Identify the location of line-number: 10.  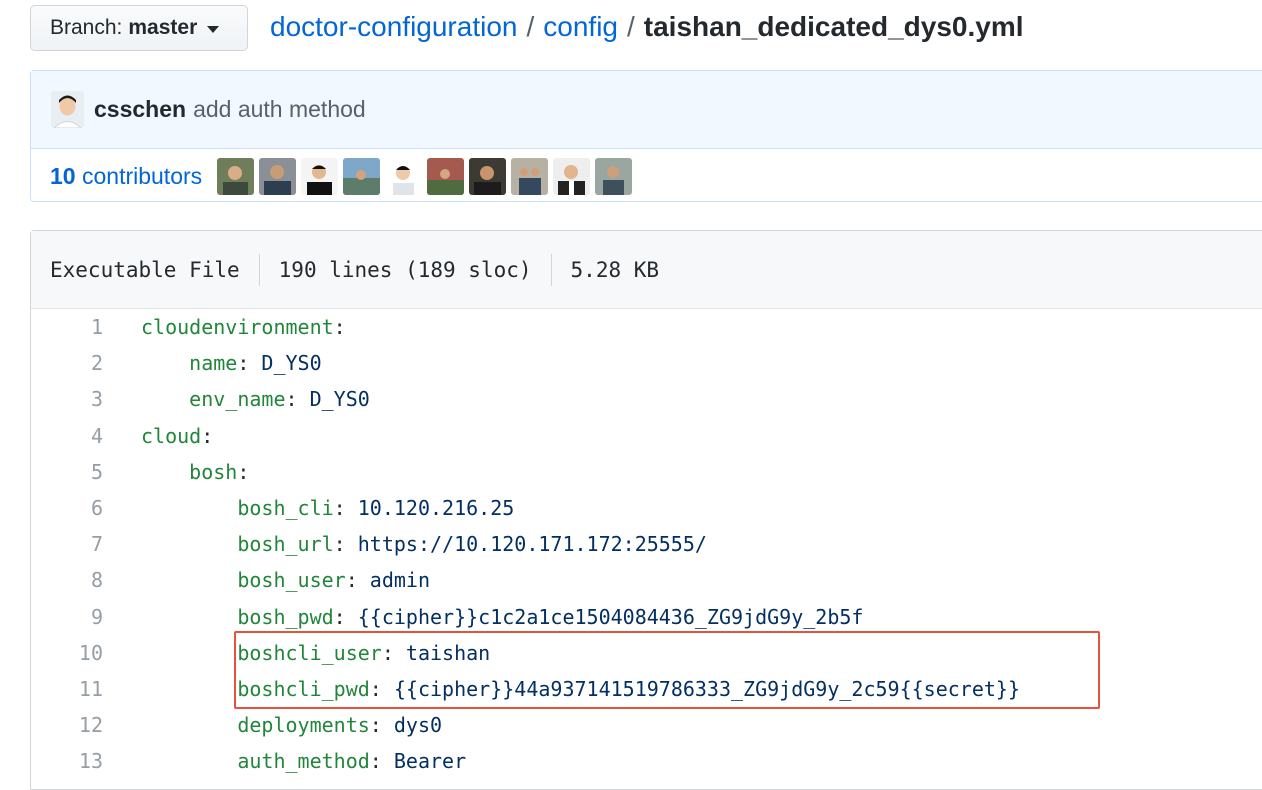
(67, 653).